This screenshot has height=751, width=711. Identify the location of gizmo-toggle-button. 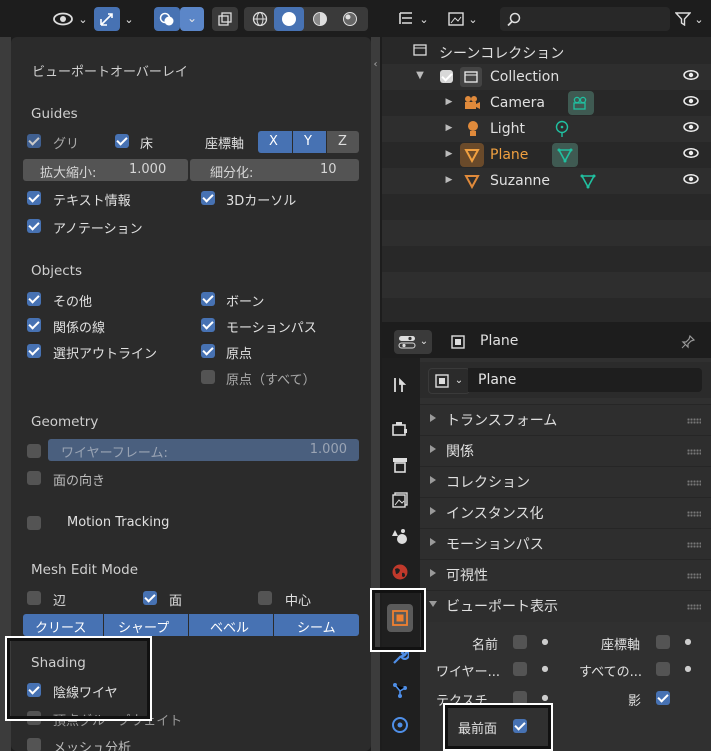
(107, 19).